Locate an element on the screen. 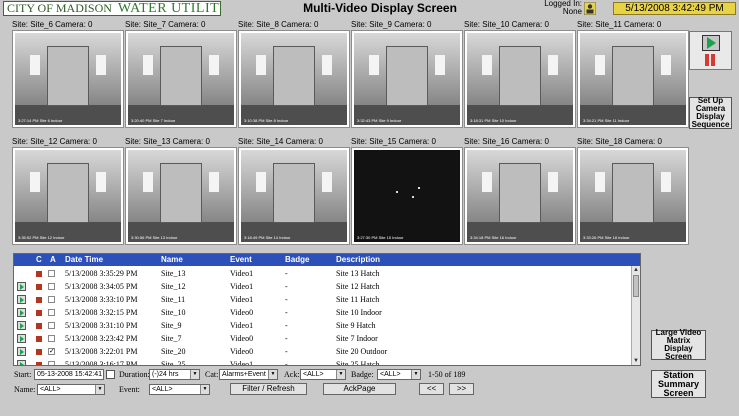 This screenshot has width=739, height=416. ack-page-button: AckPage is located at coordinates (359, 389).